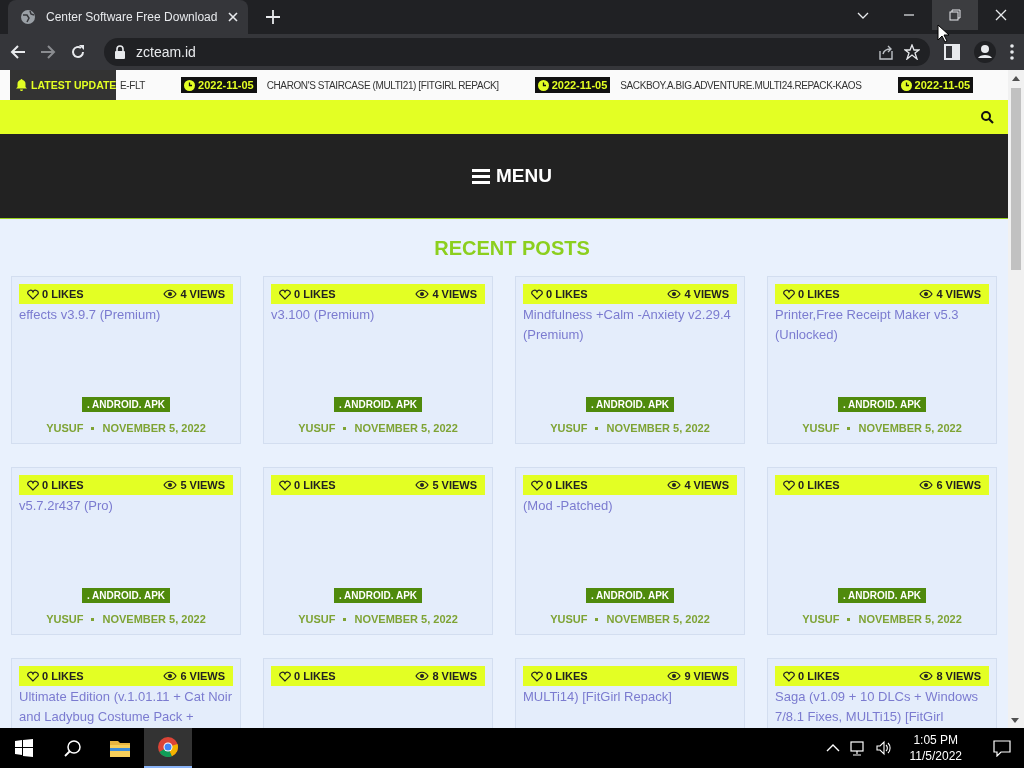 The height and width of the screenshot is (768, 1024). Describe the element at coordinates (202, 676) in the screenshot. I see `views-count: 6 VIEWS` at that location.